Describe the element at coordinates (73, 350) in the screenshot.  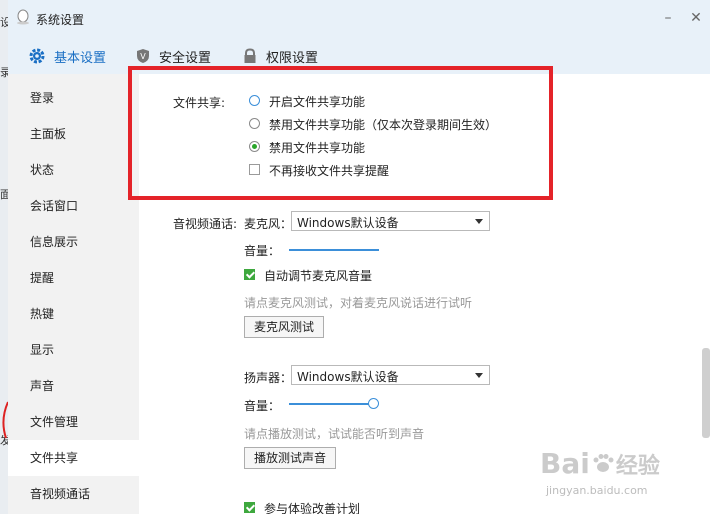
I see `sidebar-item-display: 显示` at that location.